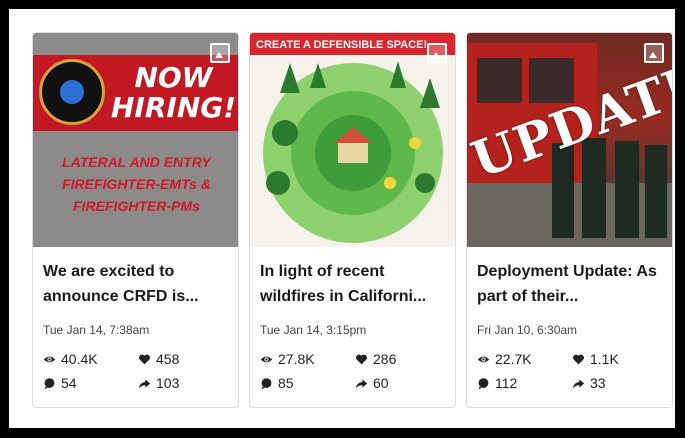  What do you see at coordinates (513, 359) in the screenshot?
I see `views-count: 22.7K` at bounding box center [513, 359].